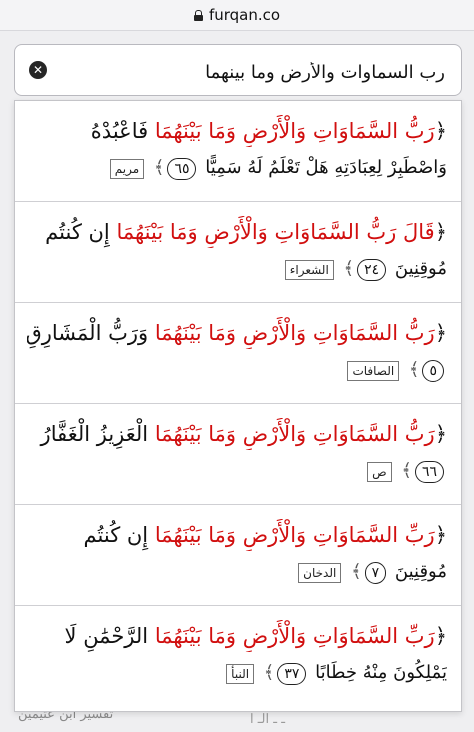 This screenshot has height=732, width=474. What do you see at coordinates (320, 573) in the screenshot?
I see `surah-name: الدخان` at bounding box center [320, 573].